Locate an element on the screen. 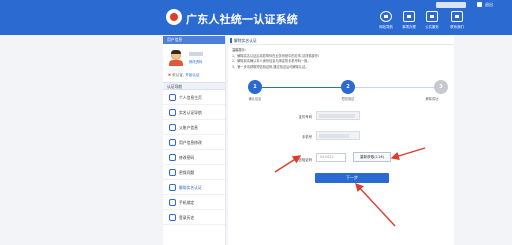  sidebar-item-label: 个人信息主页 is located at coordinates (190, 97).